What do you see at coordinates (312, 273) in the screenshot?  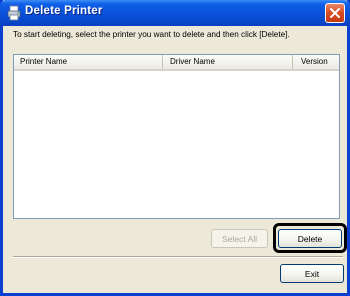 I see `exit-button: Exit` at bounding box center [312, 273].